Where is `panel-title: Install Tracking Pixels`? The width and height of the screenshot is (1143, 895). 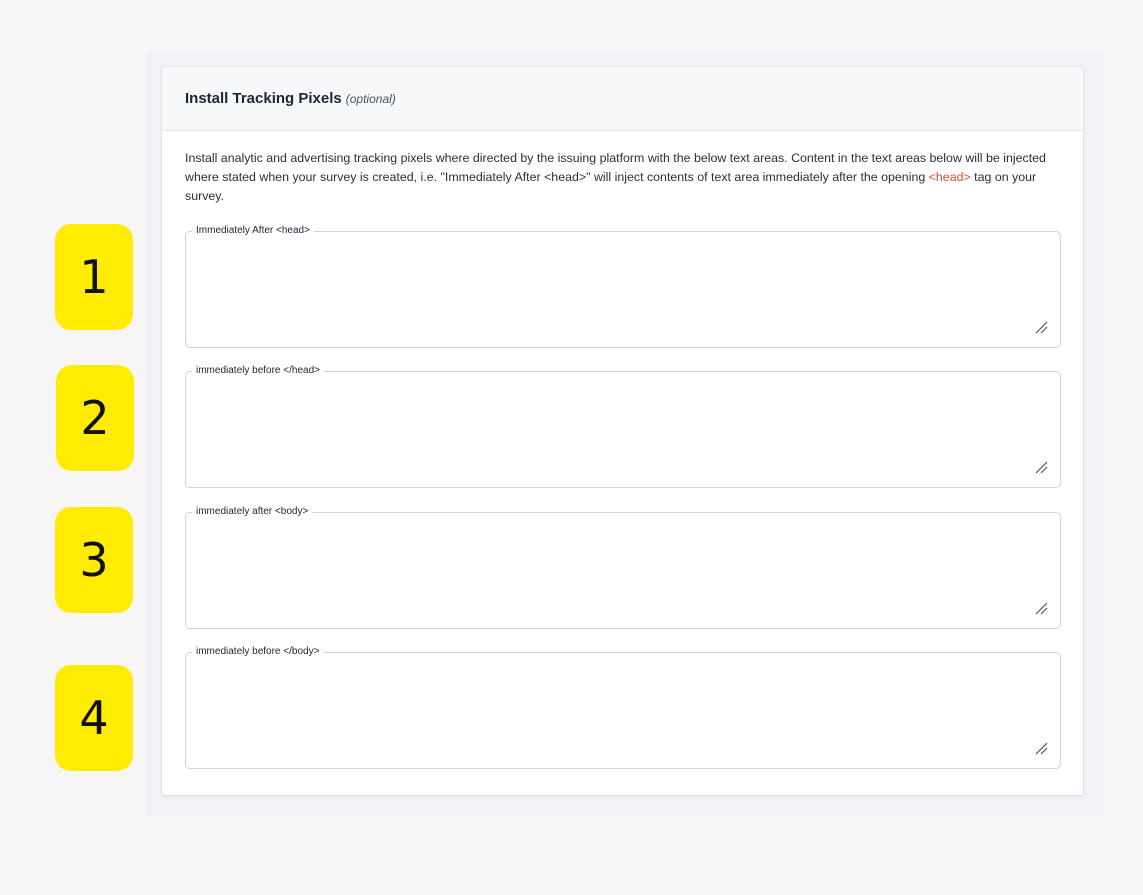 panel-title: Install Tracking Pixels is located at coordinates (263, 98).